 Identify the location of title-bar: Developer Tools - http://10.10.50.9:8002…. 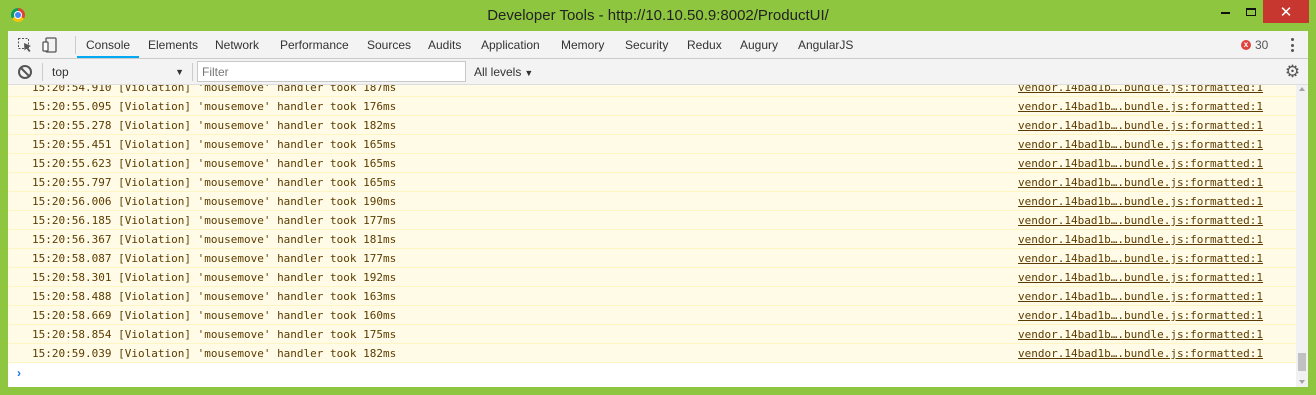
(658, 15).